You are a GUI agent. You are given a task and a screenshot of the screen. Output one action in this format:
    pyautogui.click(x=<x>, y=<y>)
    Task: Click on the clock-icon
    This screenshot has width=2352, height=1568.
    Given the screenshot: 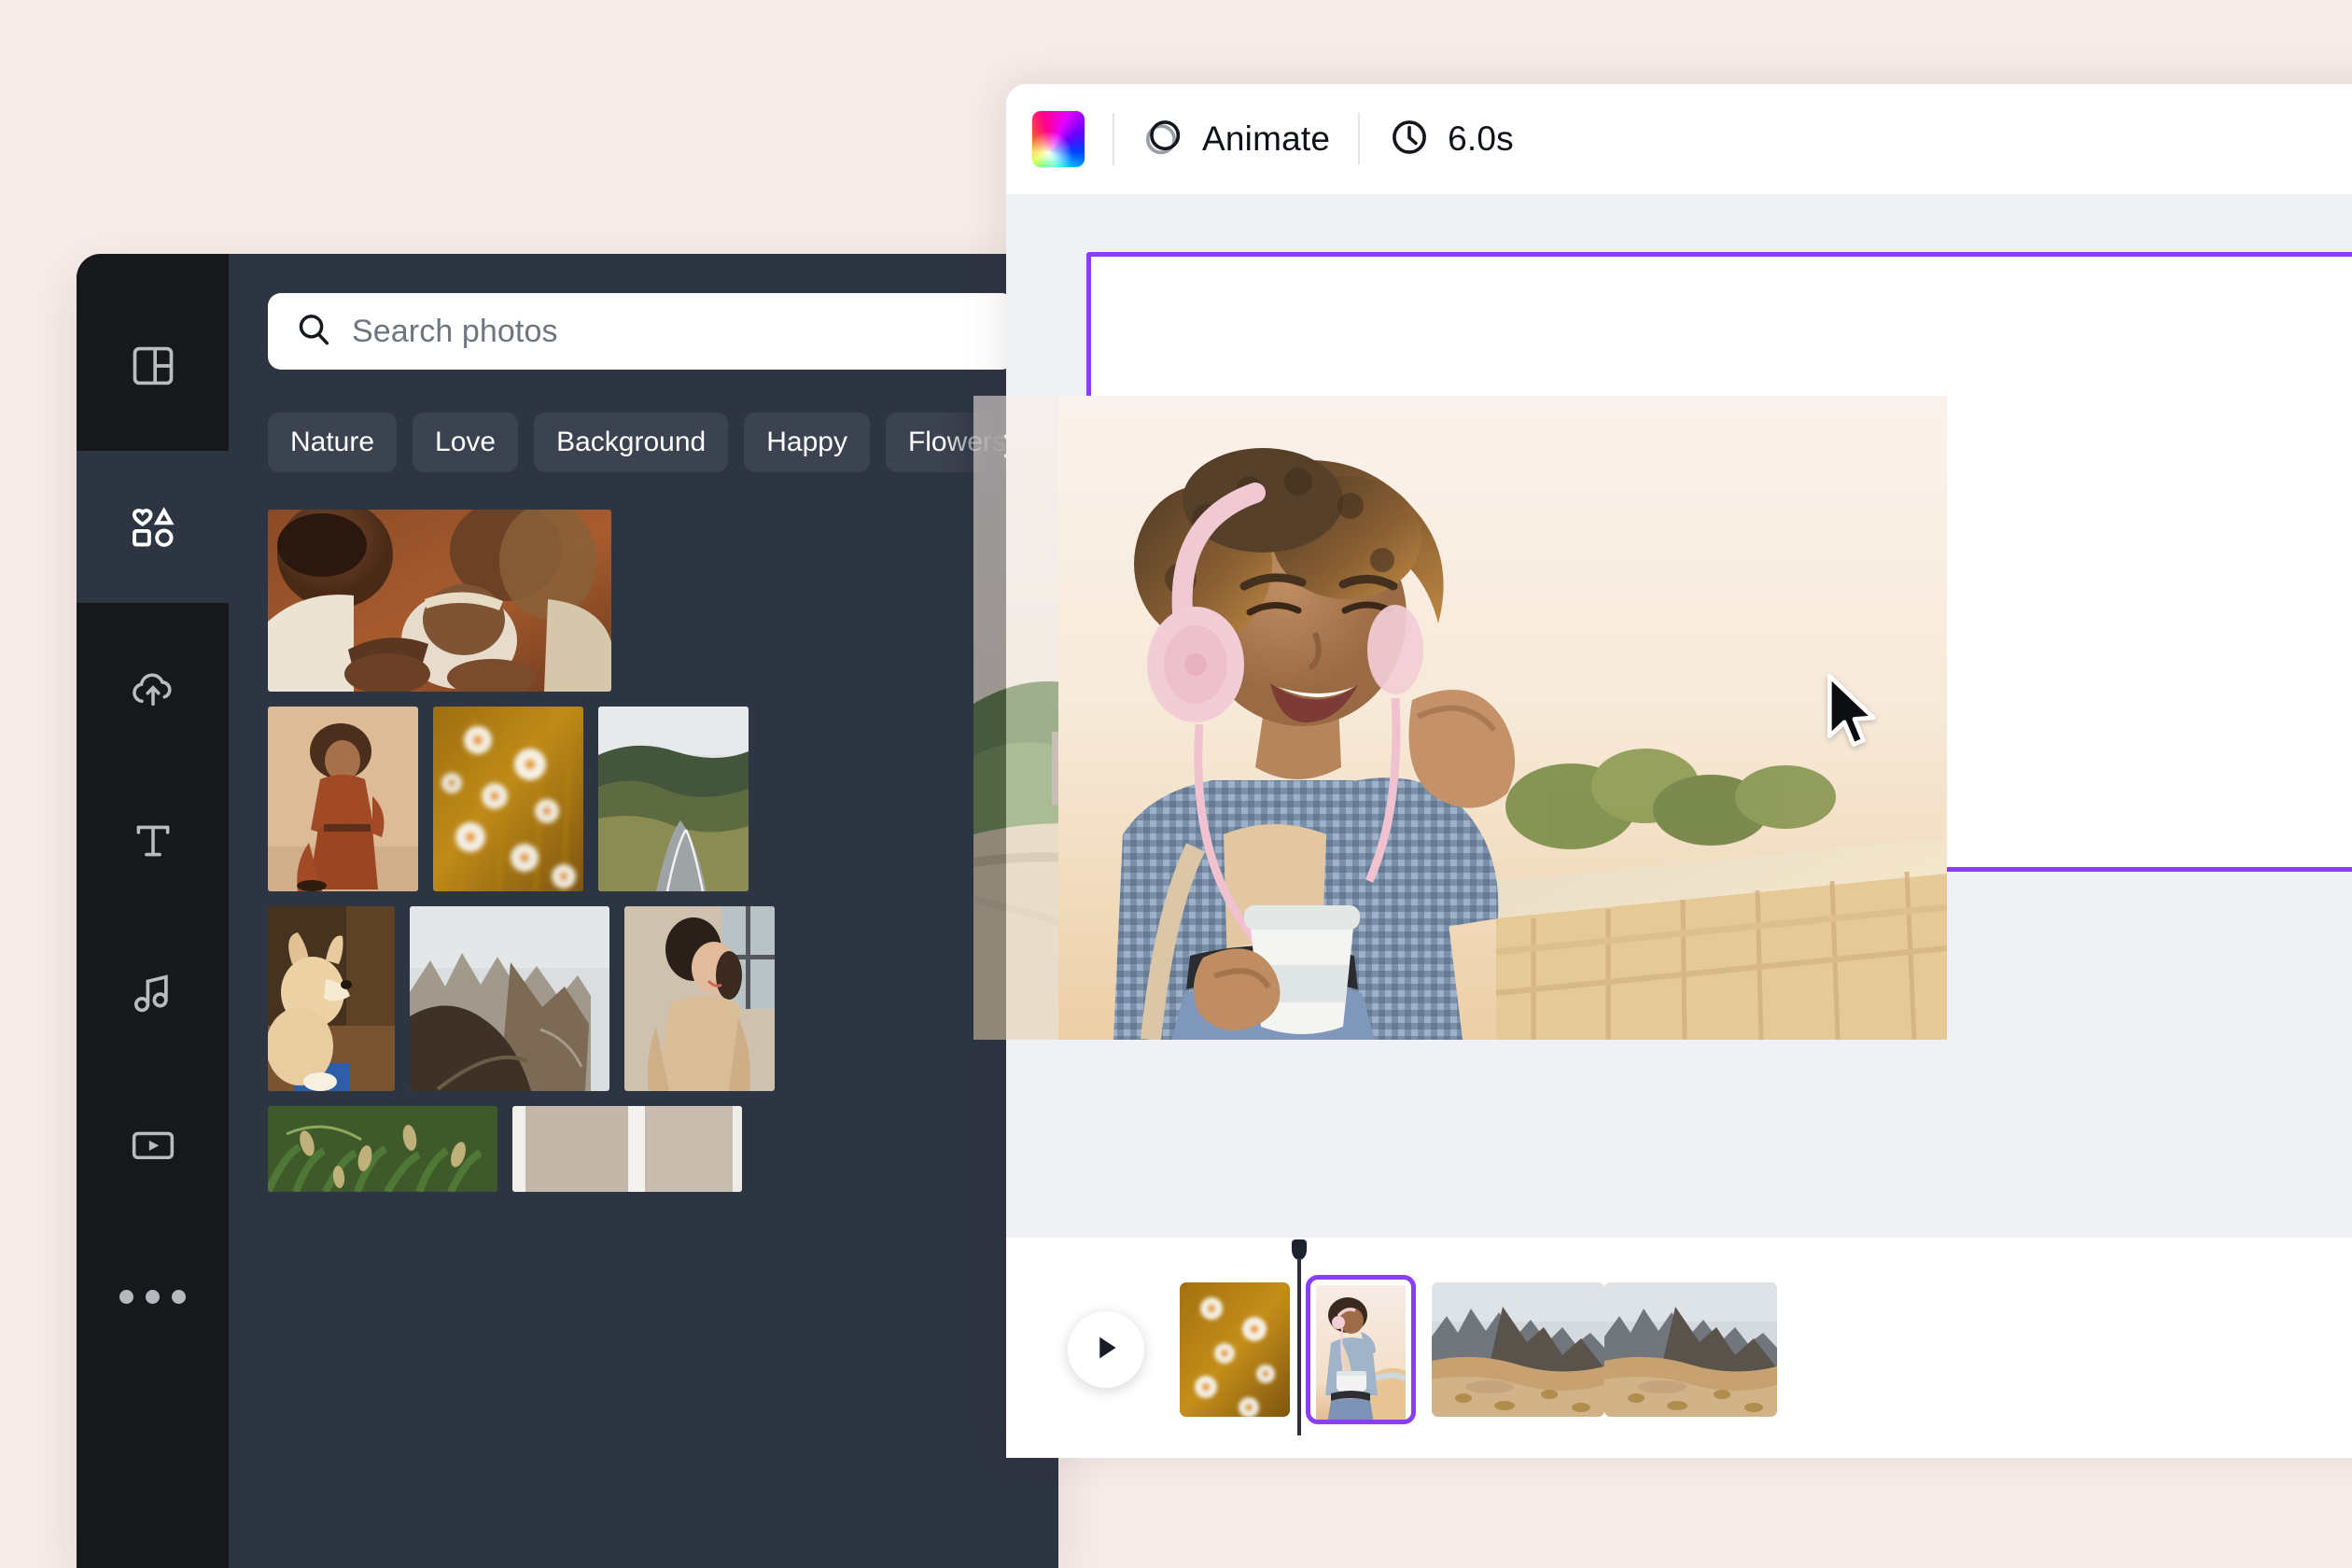 What is the action you would take?
    pyautogui.click(x=1409, y=139)
    